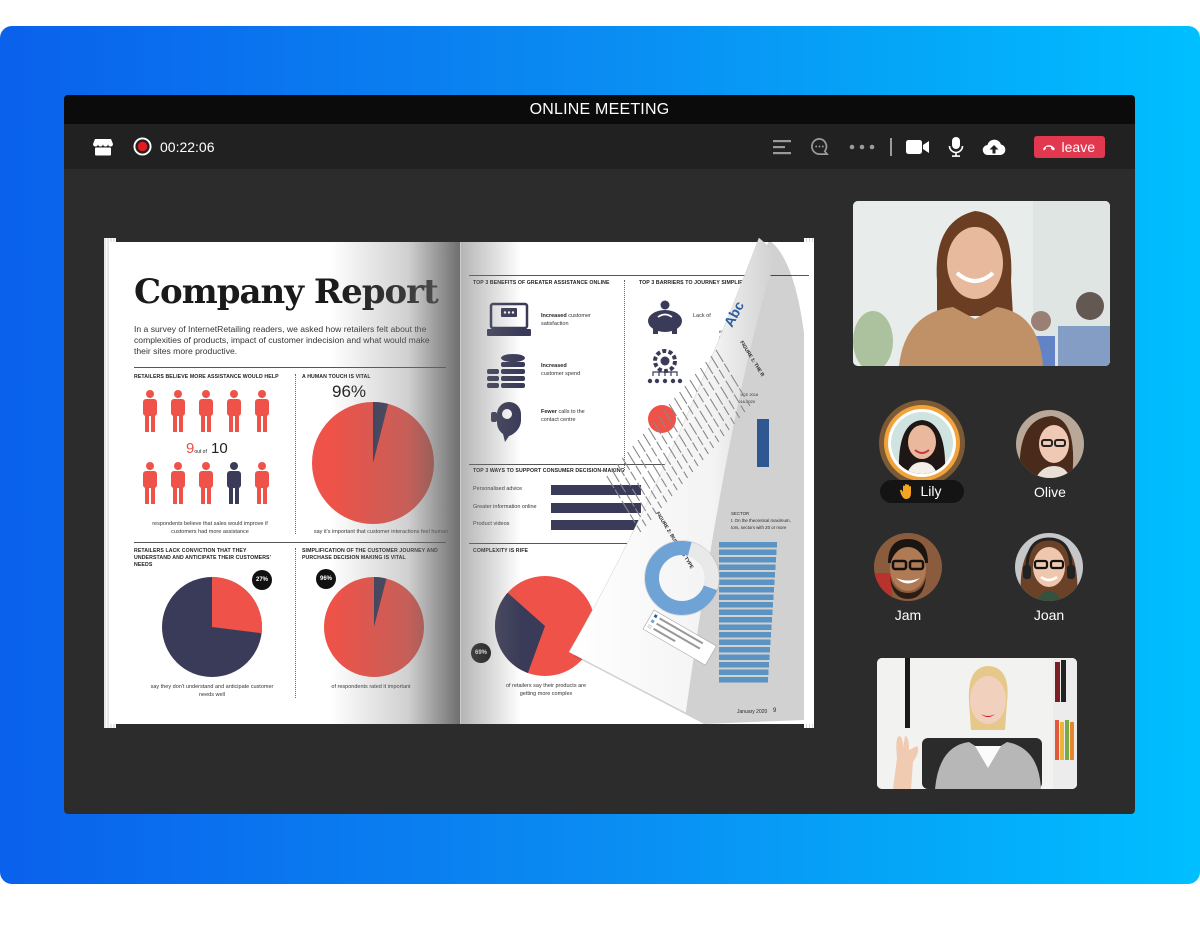 The height and width of the screenshot is (938, 1200). What do you see at coordinates (1078, 146) in the screenshot?
I see `leave-label: leave` at bounding box center [1078, 146].